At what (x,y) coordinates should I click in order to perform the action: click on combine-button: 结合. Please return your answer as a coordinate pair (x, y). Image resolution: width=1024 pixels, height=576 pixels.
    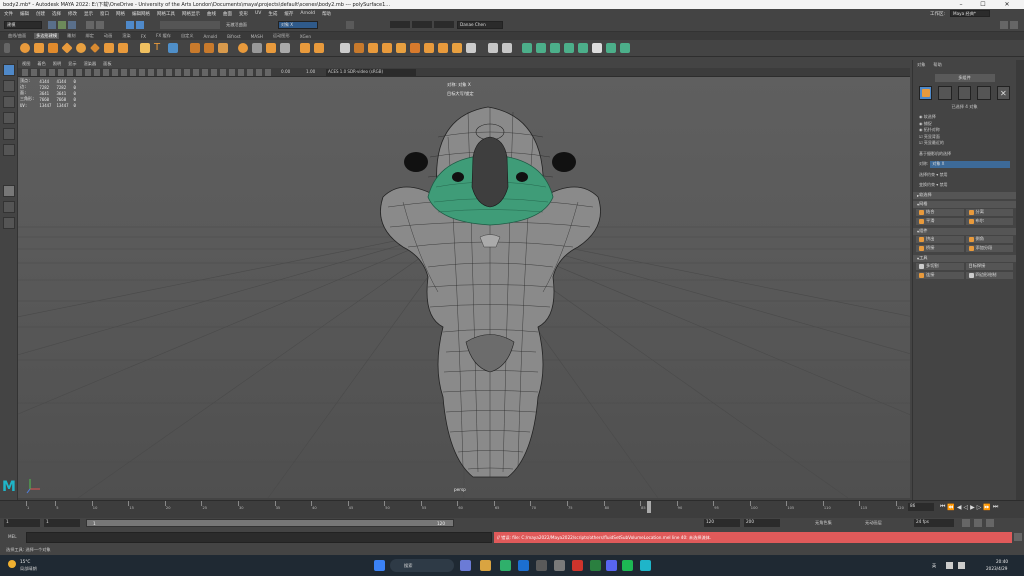
    Looking at the image, I should click on (940, 212).